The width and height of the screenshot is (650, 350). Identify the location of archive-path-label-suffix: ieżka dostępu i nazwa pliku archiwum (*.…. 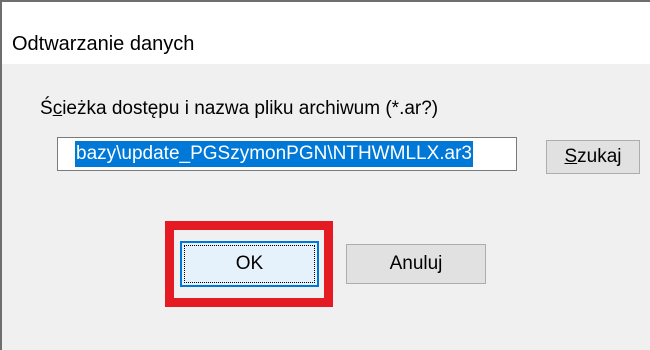
(250, 108).